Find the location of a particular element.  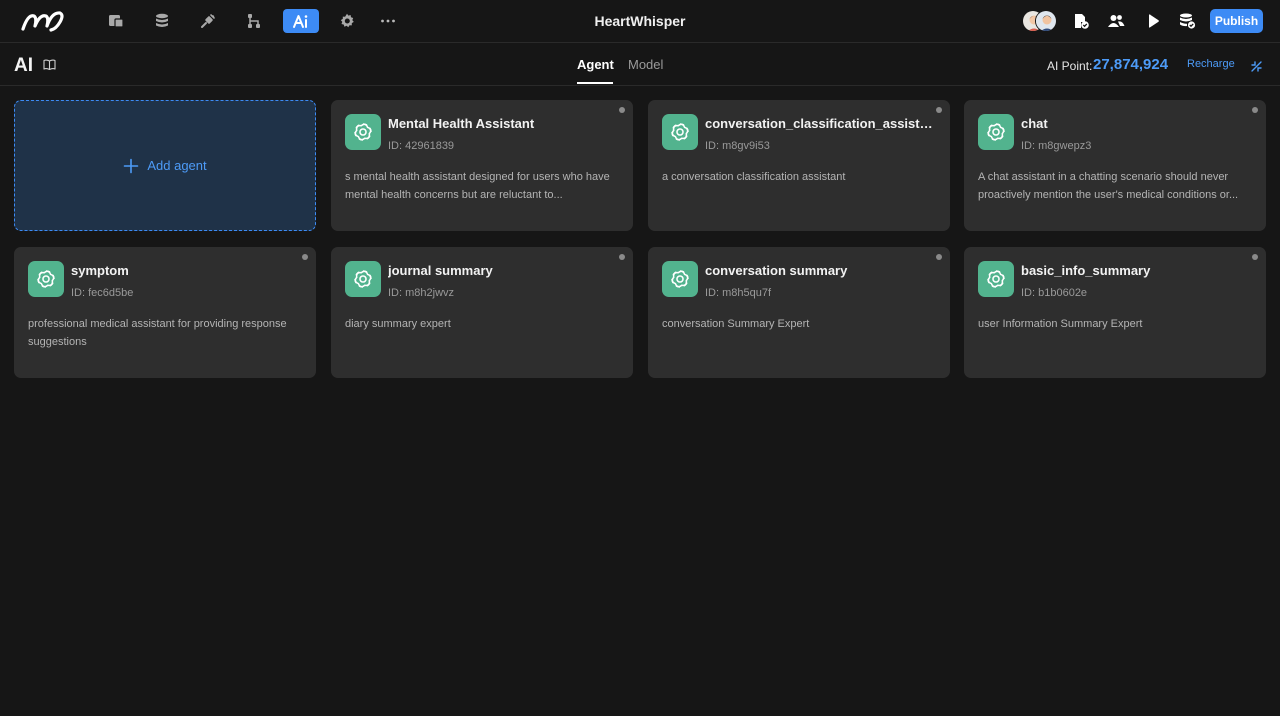

recharge-link: Recharge is located at coordinates (1211, 64).